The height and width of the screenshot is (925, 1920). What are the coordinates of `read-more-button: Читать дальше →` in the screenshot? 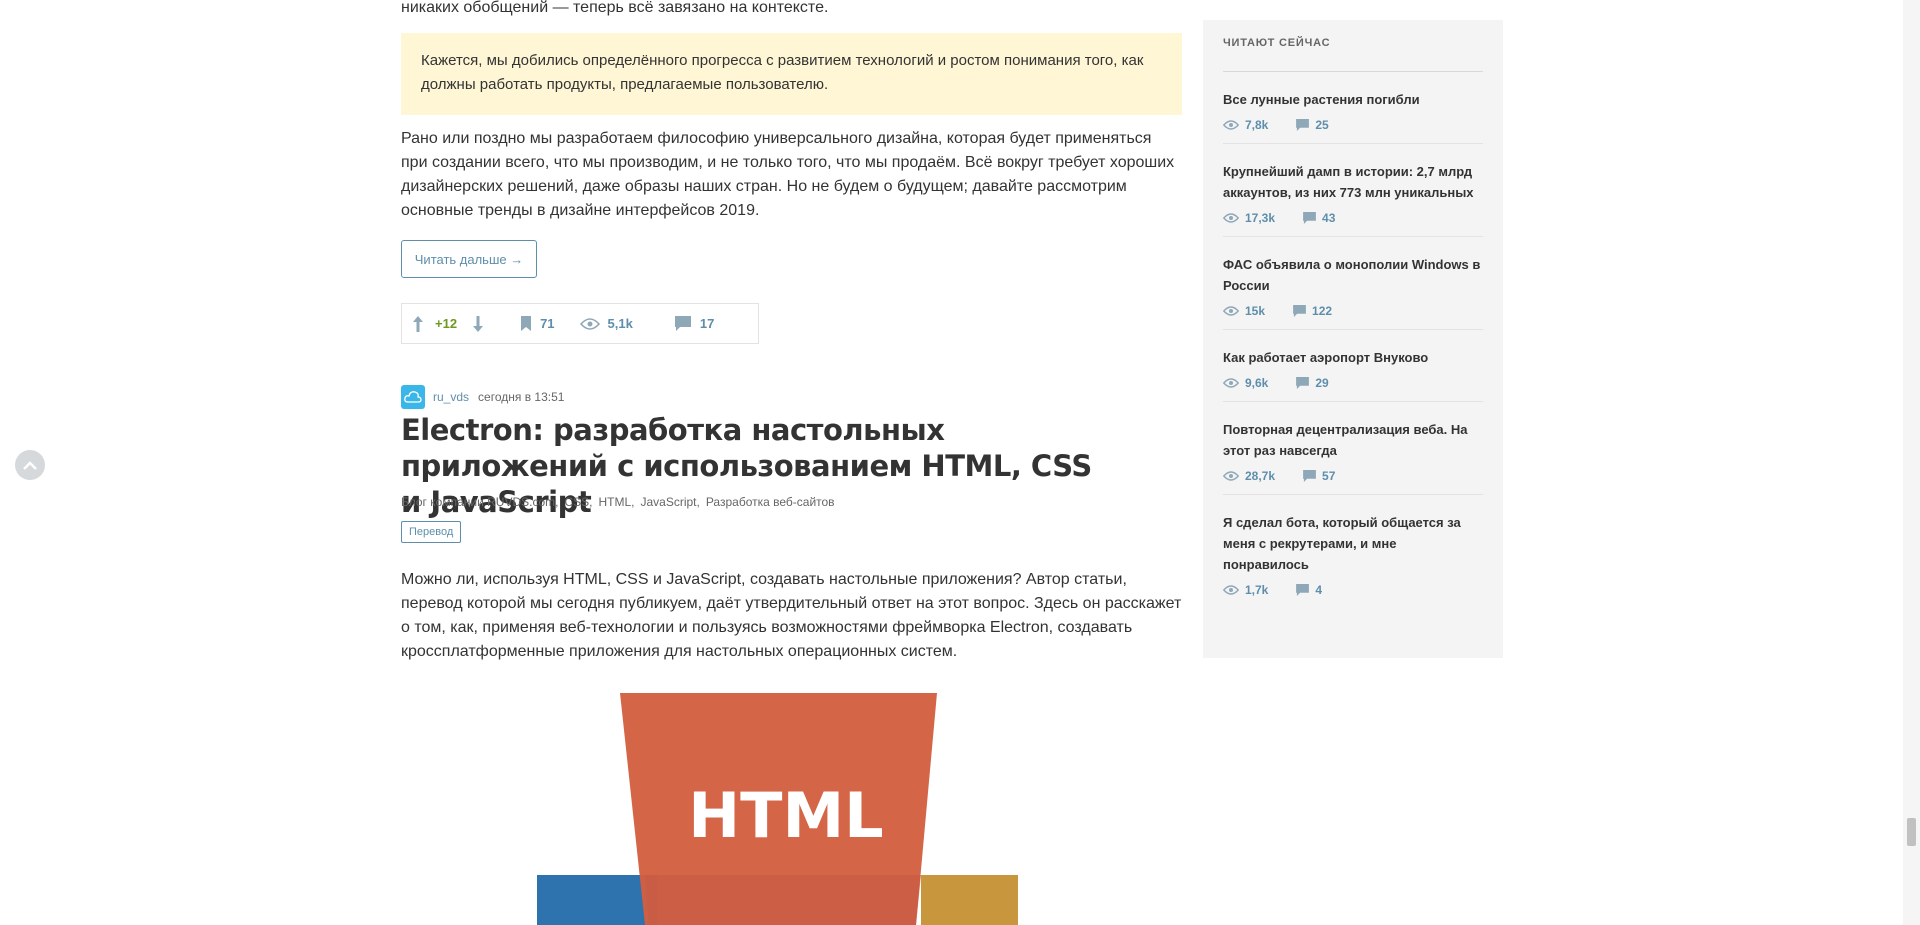 It's located at (469, 259).